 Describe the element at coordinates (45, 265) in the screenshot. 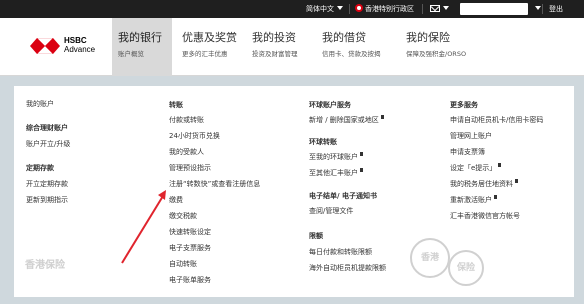

I see `watermark-text: 香港保险` at that location.